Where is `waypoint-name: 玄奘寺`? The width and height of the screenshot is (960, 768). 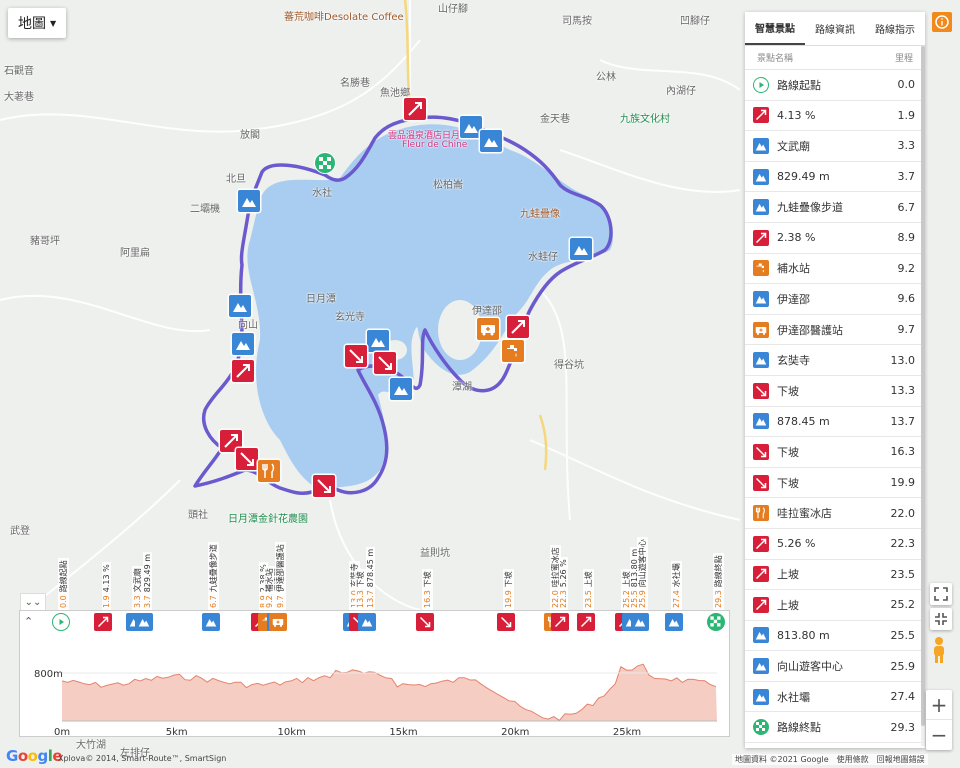 waypoint-name: 玄奘寺 is located at coordinates (793, 361).